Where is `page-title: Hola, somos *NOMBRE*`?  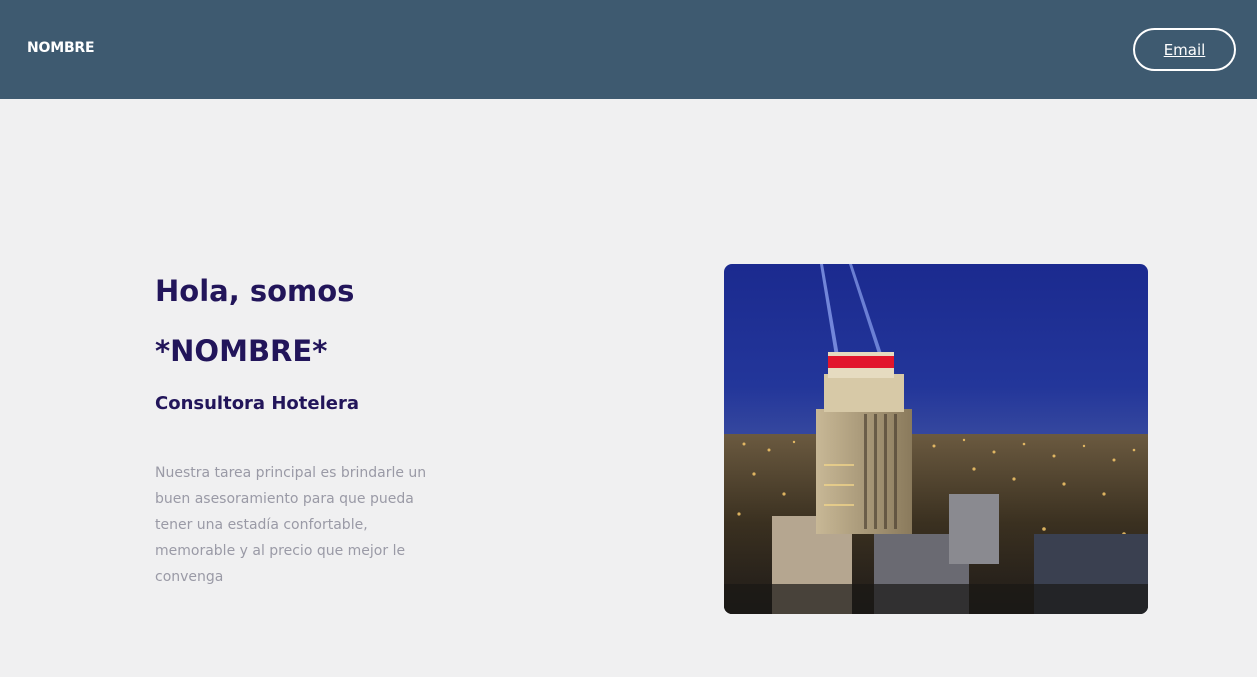 page-title: Hola, somos *NOMBRE* is located at coordinates (345, 321).